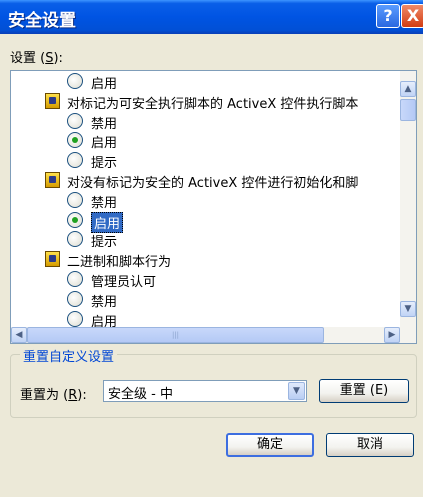 The width and height of the screenshot is (423, 497). I want to click on reset-group-title: 重置自定义设置, so click(69, 355).